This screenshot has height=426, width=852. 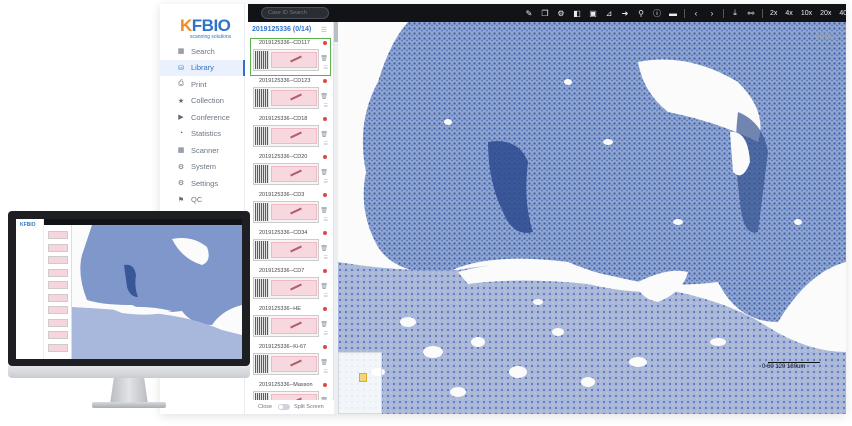 What do you see at coordinates (529, 13) in the screenshot?
I see `pen-icon: ✎` at bounding box center [529, 13].